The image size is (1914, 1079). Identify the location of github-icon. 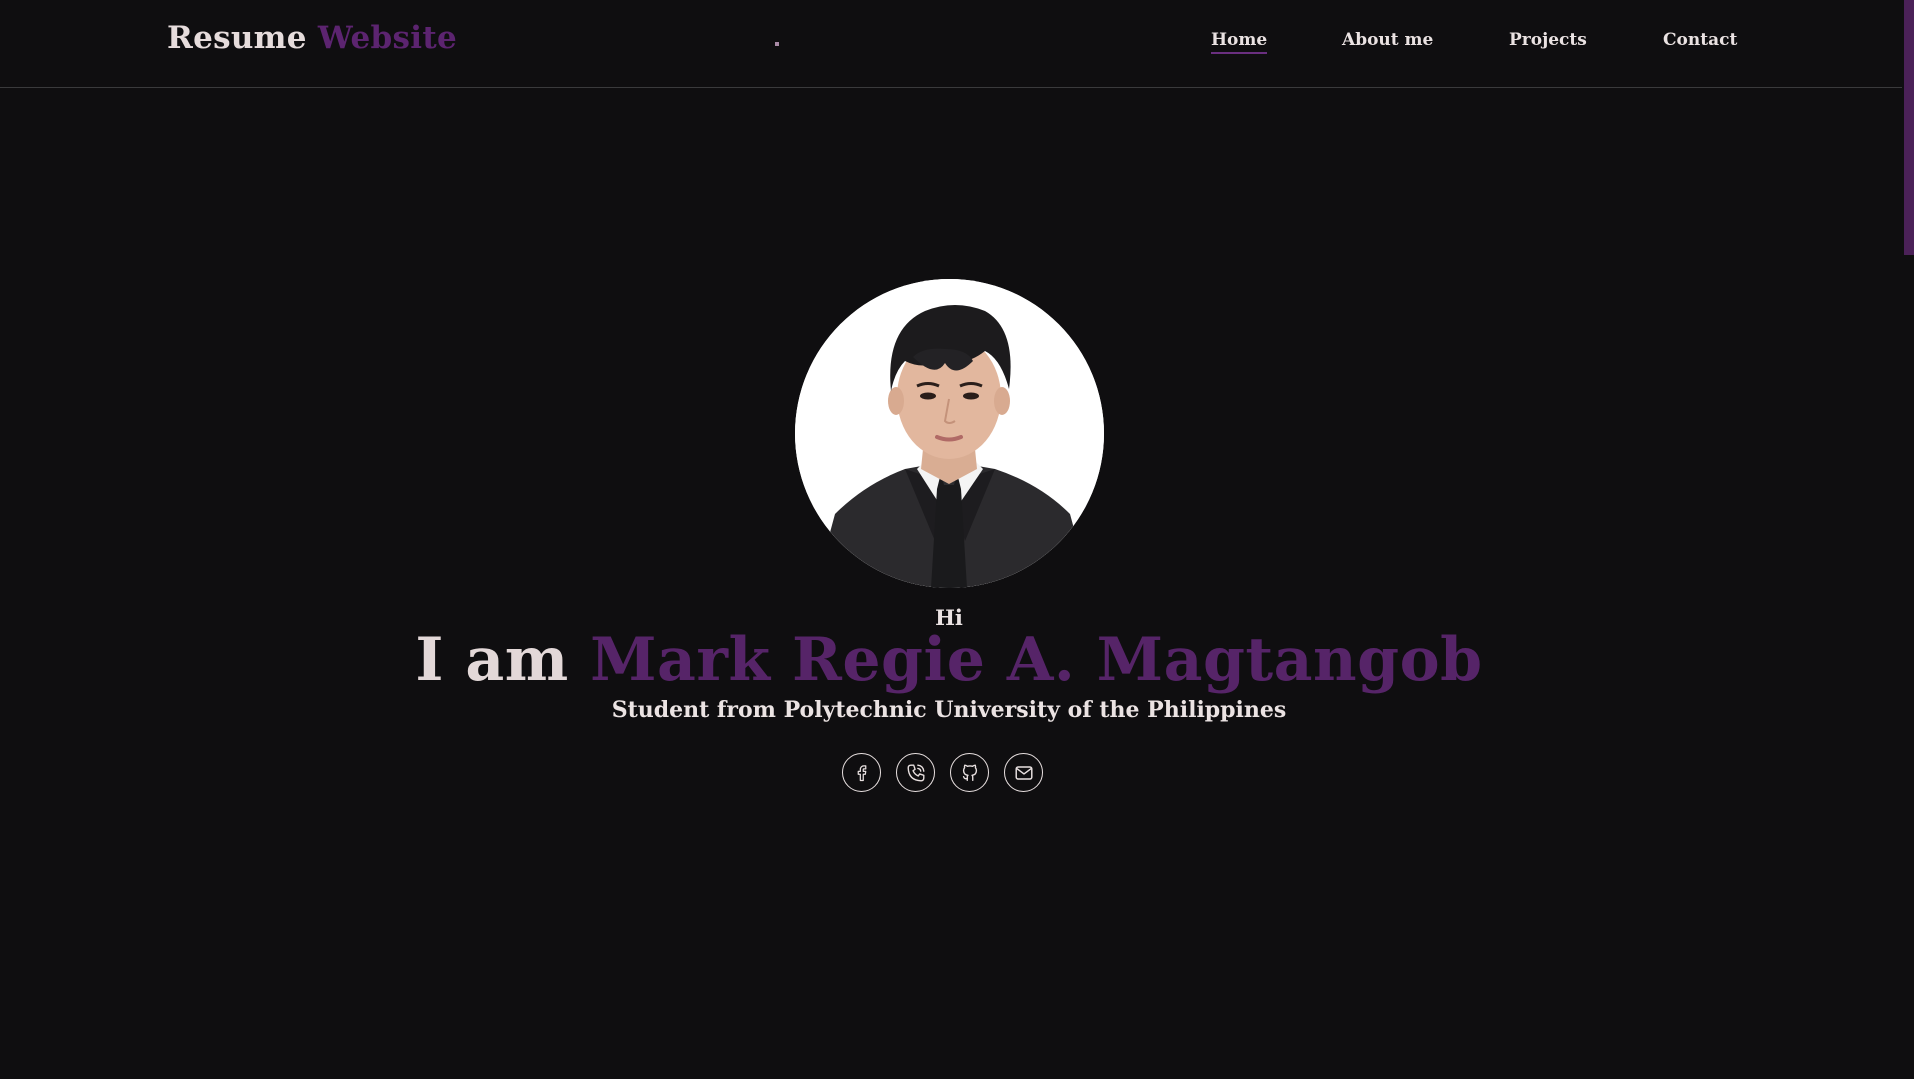
(969, 772).